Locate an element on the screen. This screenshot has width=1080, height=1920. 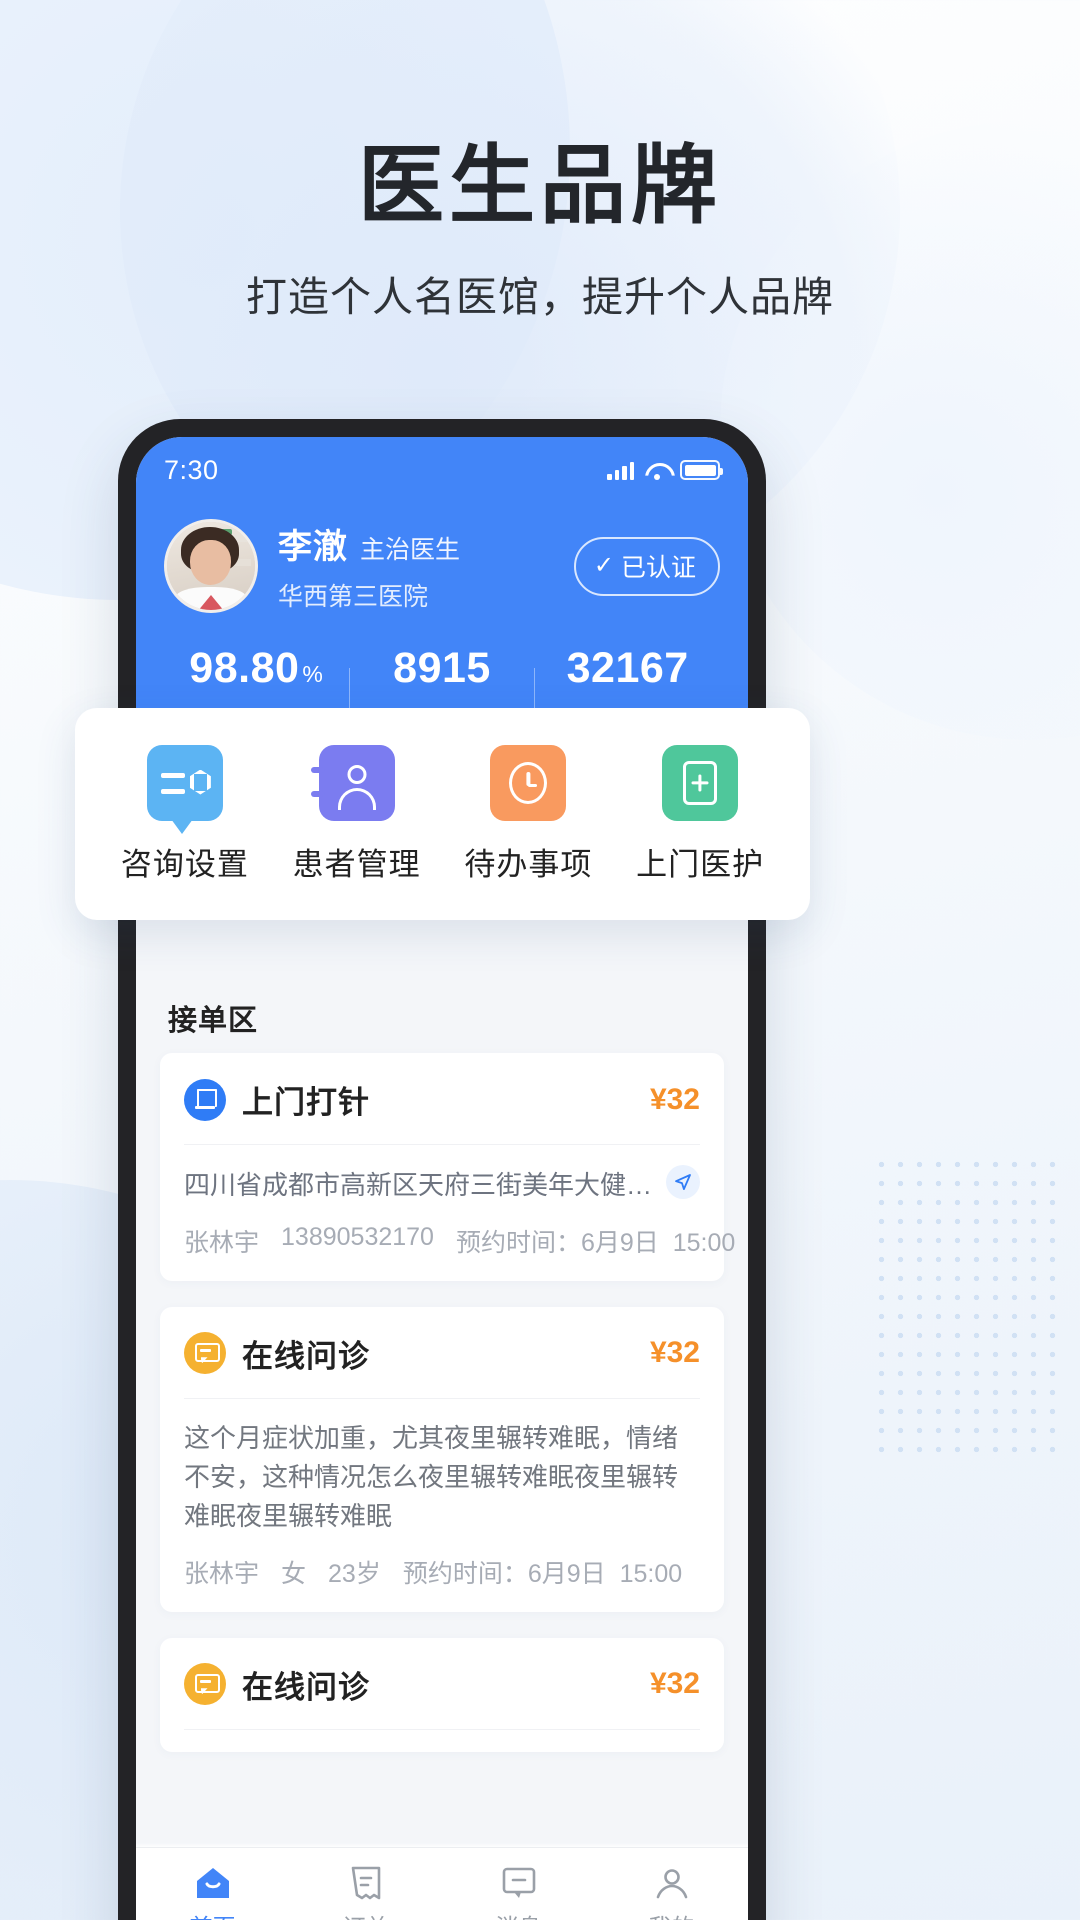
wifi-icon is located at coordinates (657, 470).